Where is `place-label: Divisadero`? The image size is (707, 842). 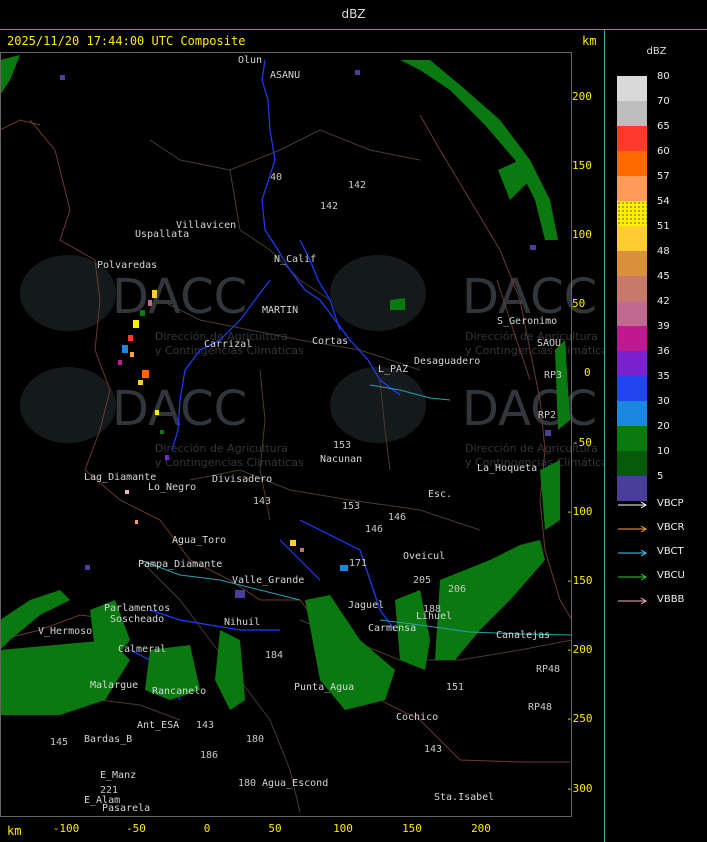 place-label: Divisadero is located at coordinates (242, 479).